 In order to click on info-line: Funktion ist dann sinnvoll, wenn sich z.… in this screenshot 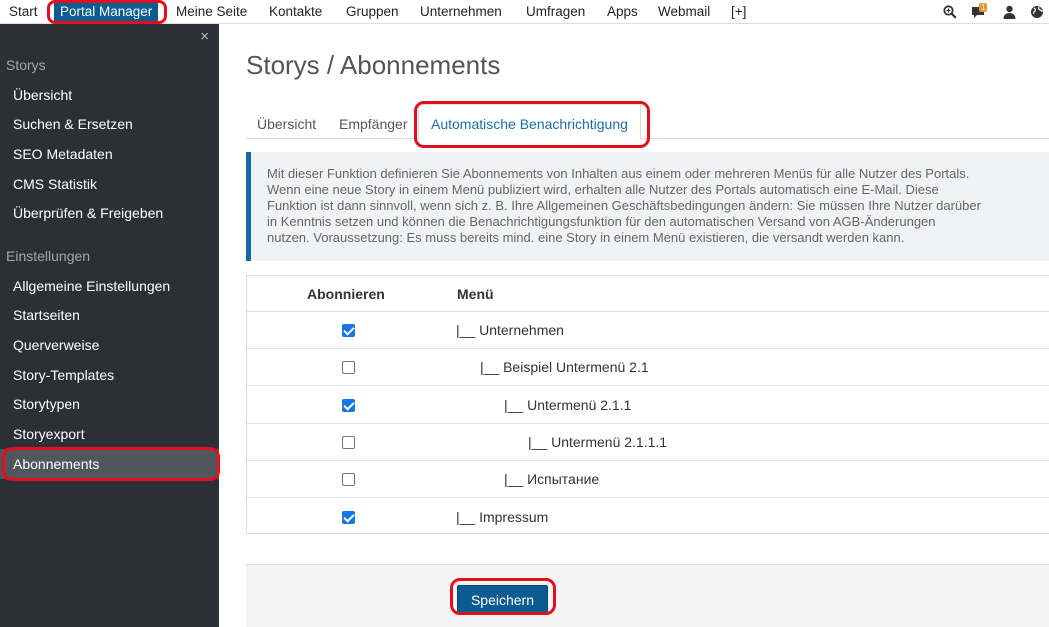, I will do `click(624, 205)`.